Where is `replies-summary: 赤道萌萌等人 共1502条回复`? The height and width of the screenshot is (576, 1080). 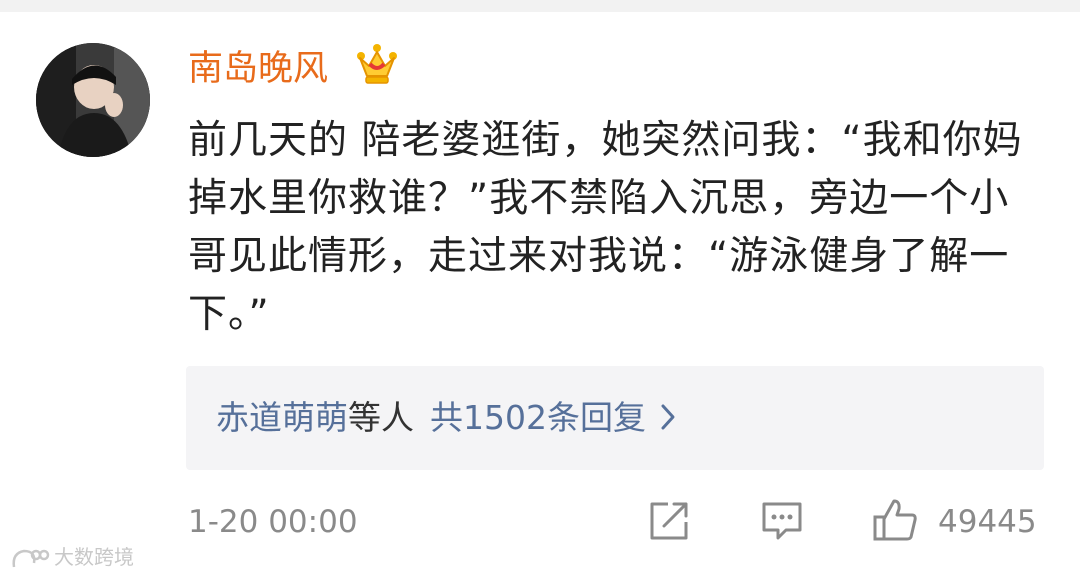
replies-summary: 赤道萌萌等人 共1502条回复 is located at coordinates (446, 418).